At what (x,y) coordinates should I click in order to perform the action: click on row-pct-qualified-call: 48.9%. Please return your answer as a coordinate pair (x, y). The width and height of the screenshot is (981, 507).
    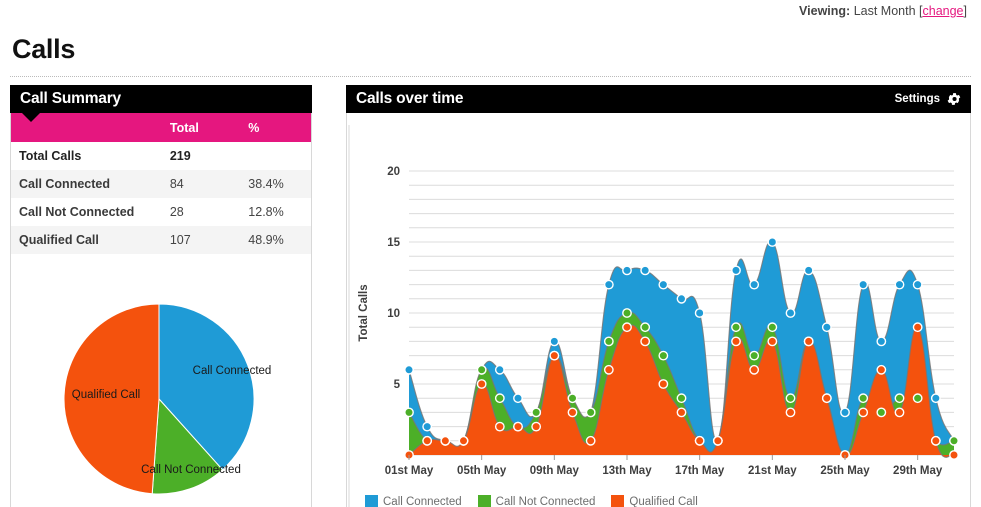
    Looking at the image, I should click on (275, 240).